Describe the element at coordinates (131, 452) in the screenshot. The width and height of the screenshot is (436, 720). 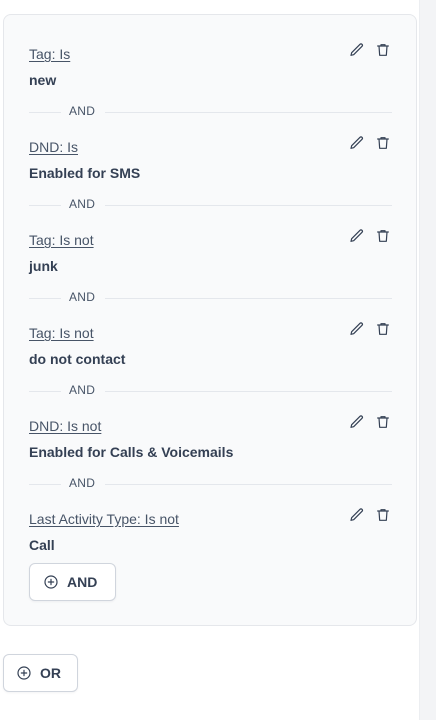
I see `condition-value: Enabled for Calls & Voicemails` at that location.